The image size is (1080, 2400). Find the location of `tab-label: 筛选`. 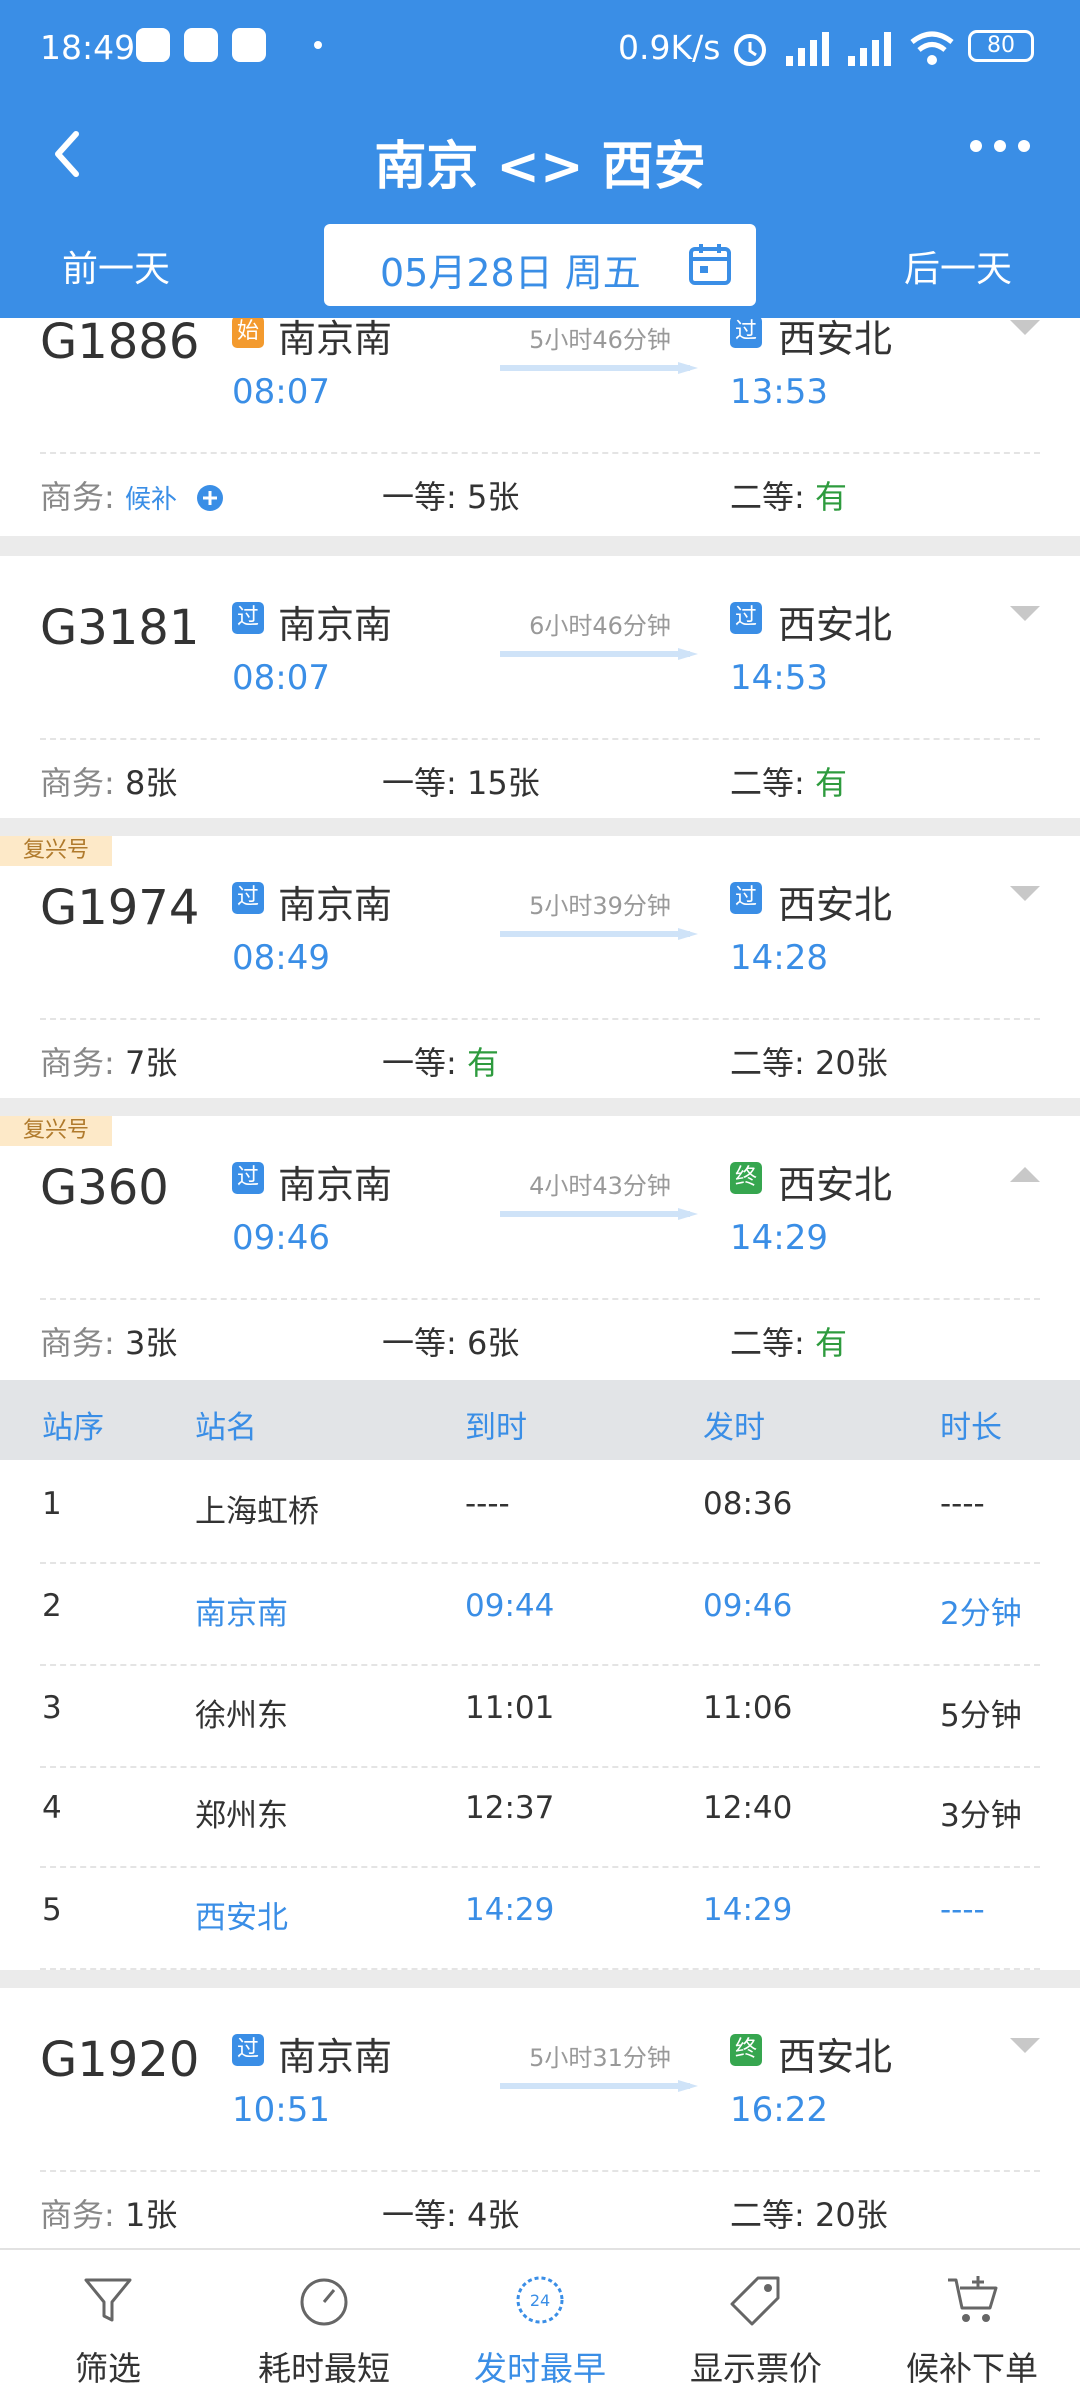

tab-label: 筛选 is located at coordinates (108, 2368).